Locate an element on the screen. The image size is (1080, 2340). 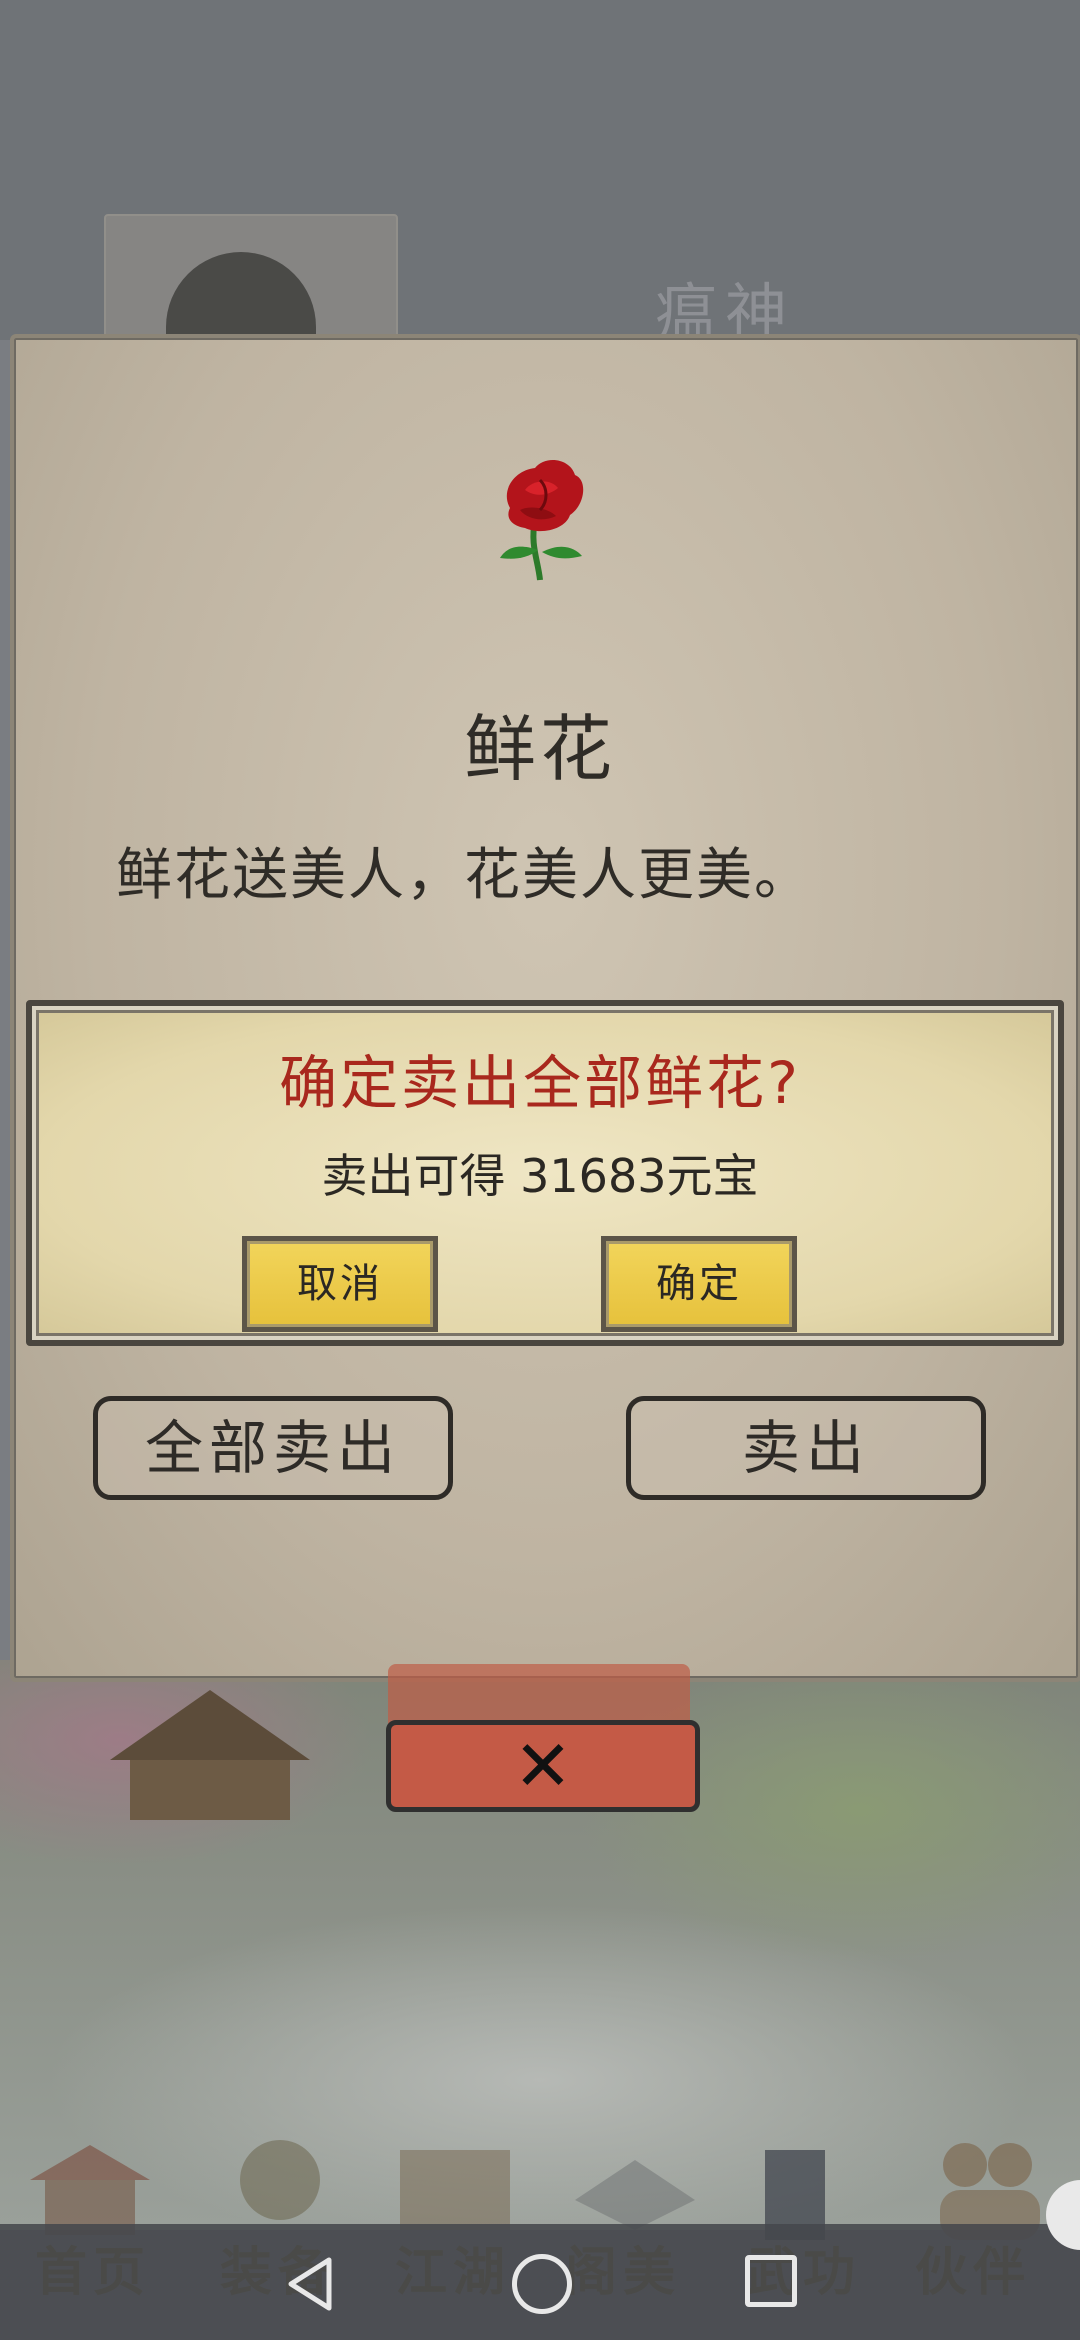
rose-icon is located at coordinates (540, 522).